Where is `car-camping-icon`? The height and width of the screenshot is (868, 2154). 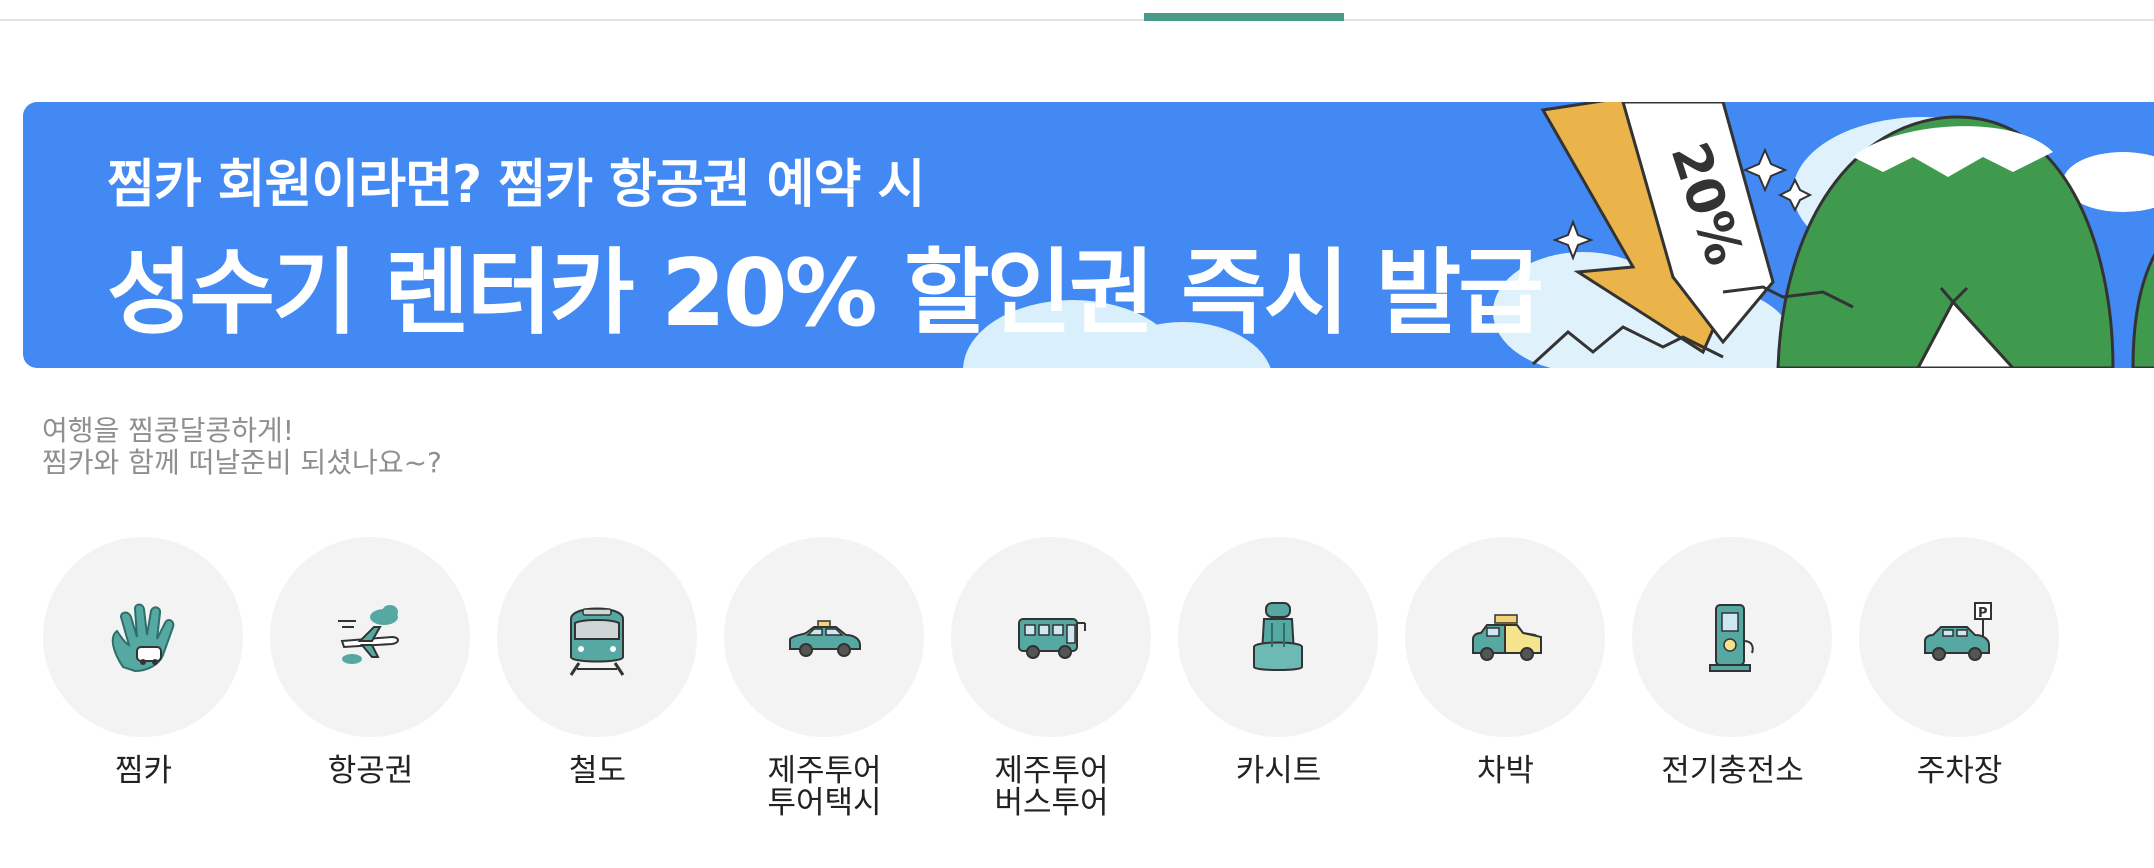
car-camping-icon is located at coordinates (1507, 637).